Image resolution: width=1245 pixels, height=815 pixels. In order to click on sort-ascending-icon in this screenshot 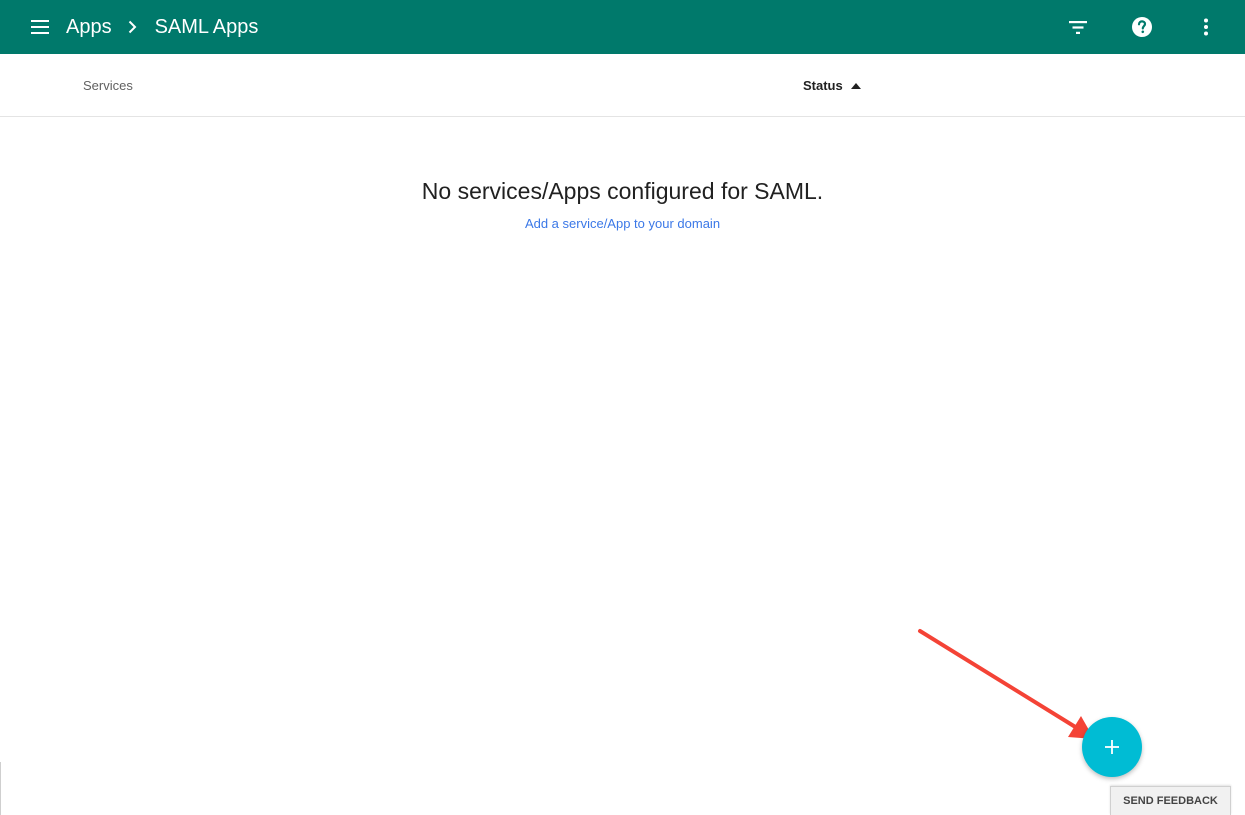, I will do `click(855, 85)`.